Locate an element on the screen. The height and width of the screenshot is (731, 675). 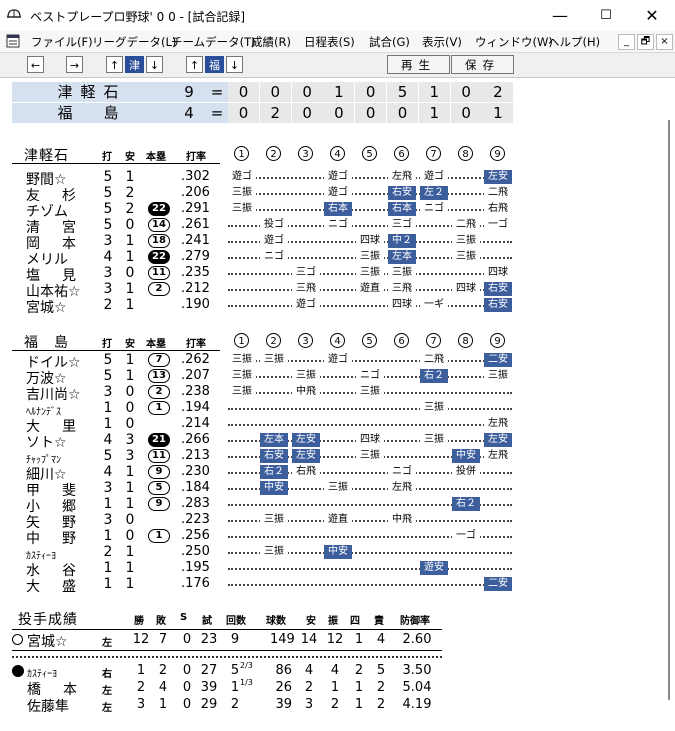
scrollbar-thumb is located at coordinates (669, 410).